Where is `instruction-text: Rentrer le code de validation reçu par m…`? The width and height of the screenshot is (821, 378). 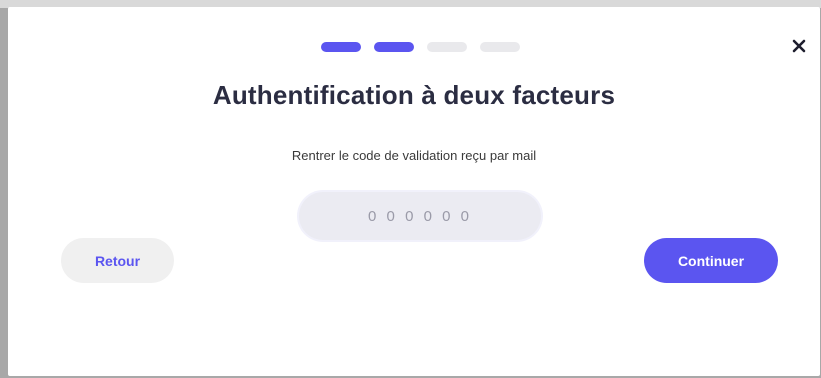
instruction-text: Rentrer le code de validation reçu par m… is located at coordinates (414, 155).